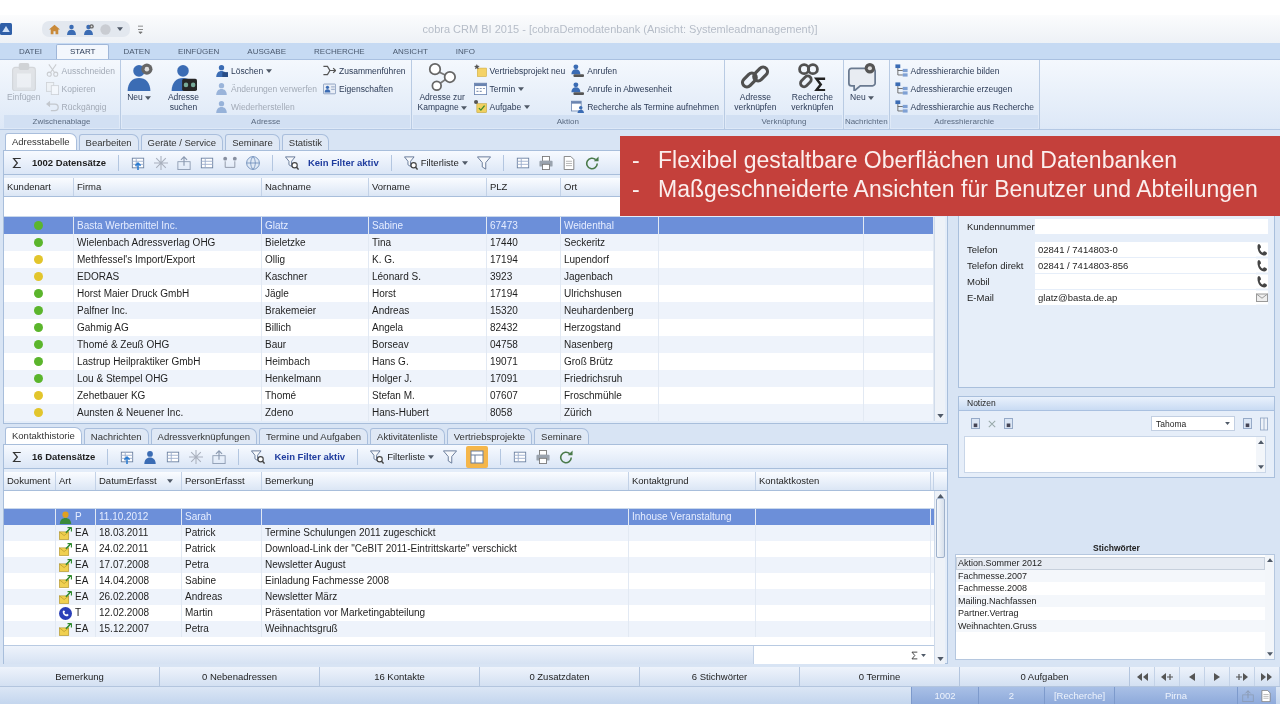  Describe the element at coordinates (469, 293) in the screenshot. I see `table-row: Horst Maier Druck GmbH Jägle Horst 17194 Ulrichshusen` at that location.